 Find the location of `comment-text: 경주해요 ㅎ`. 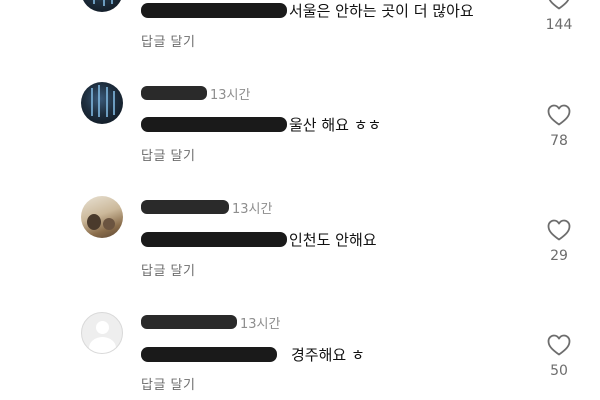

comment-text: 경주해요 ㅎ is located at coordinates (328, 354).